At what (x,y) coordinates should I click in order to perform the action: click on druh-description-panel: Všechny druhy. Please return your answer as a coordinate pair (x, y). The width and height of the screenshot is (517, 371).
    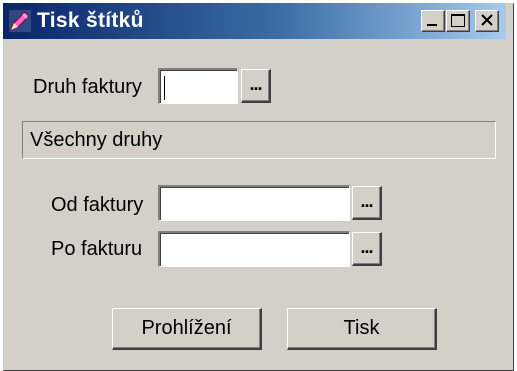
    Looking at the image, I should click on (259, 140).